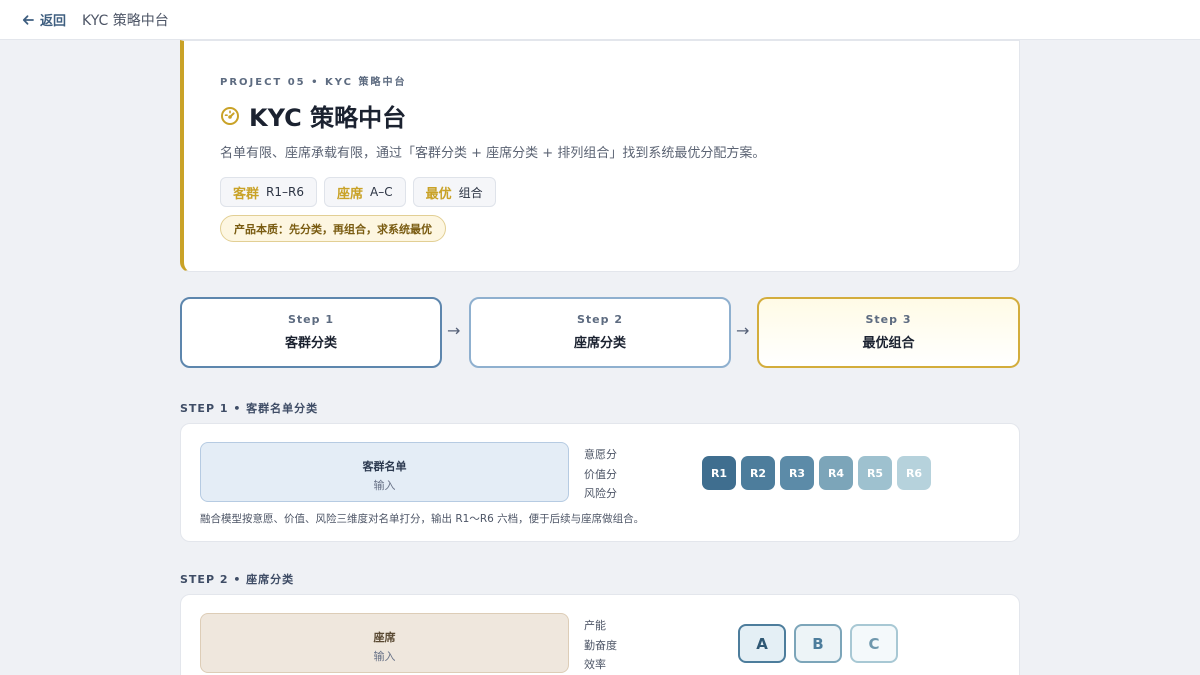  Describe the element at coordinates (595, 625) in the screenshot. I see `criterion-capacity: 产能` at that location.